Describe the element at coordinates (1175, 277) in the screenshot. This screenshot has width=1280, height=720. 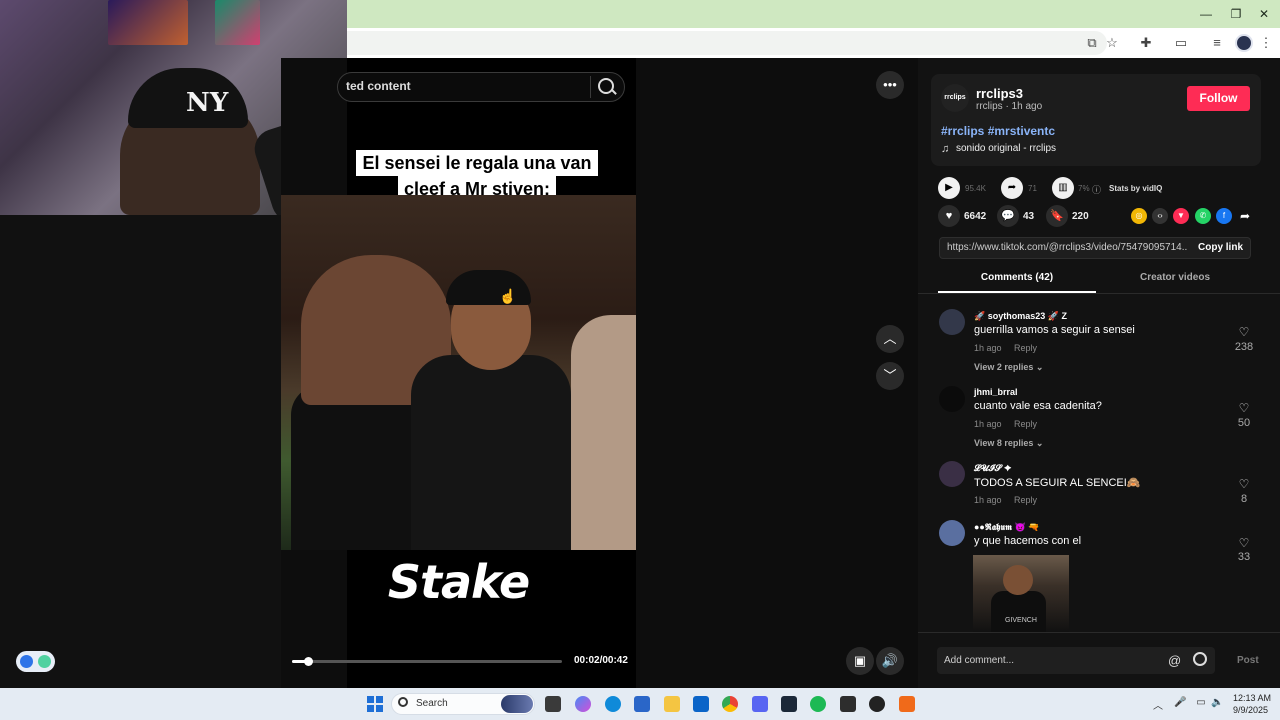
I see `tab-creator-videos: Creator videos` at that location.